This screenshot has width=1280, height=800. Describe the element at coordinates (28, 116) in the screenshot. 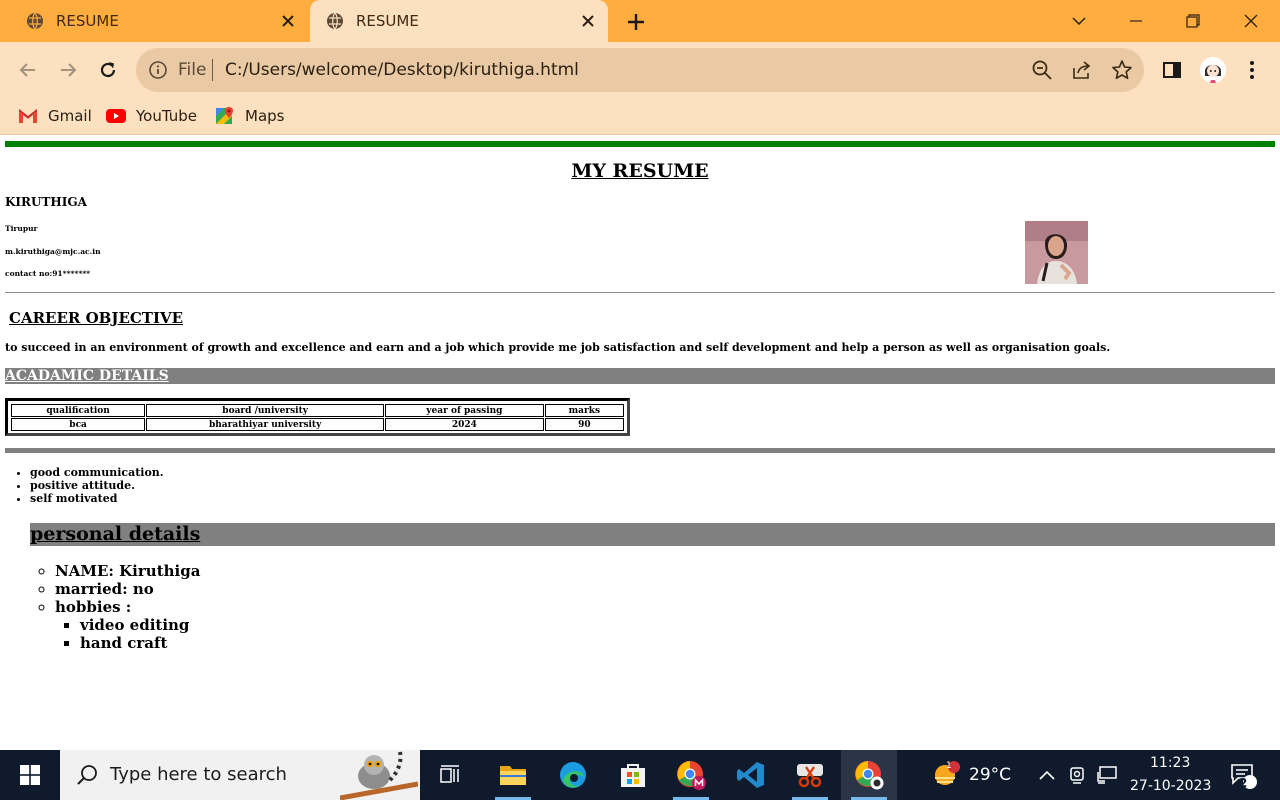

I see `gmail-icon` at that location.